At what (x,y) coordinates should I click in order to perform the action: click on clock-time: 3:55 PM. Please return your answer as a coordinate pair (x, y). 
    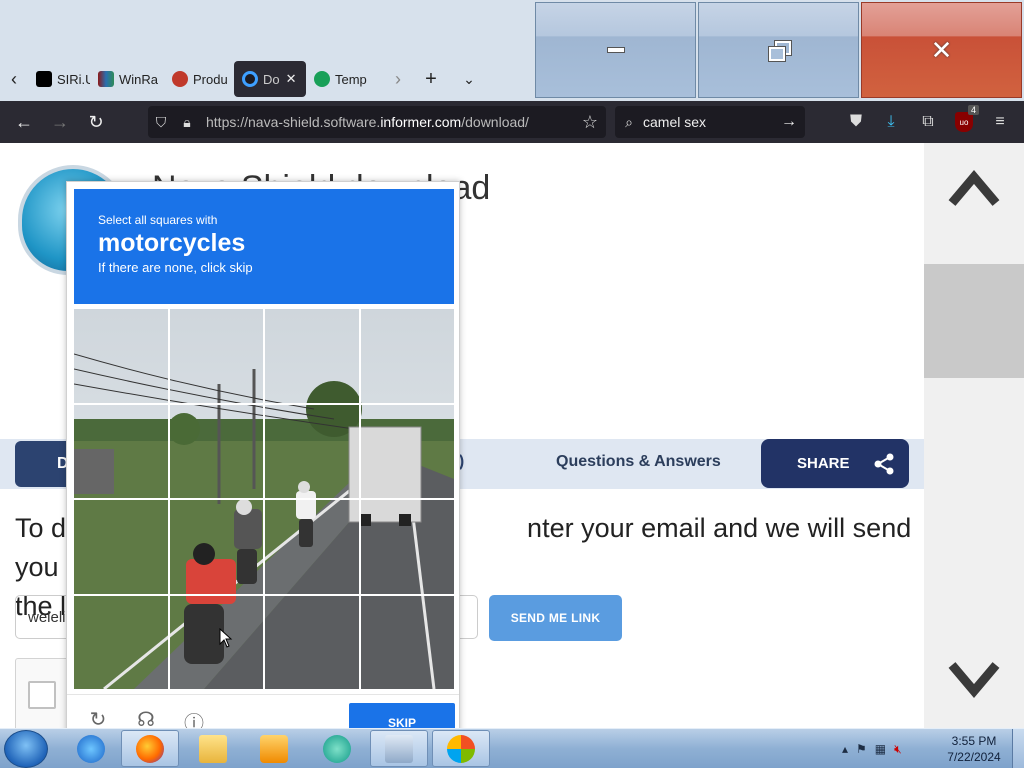
    Looking at the image, I should click on (974, 741).